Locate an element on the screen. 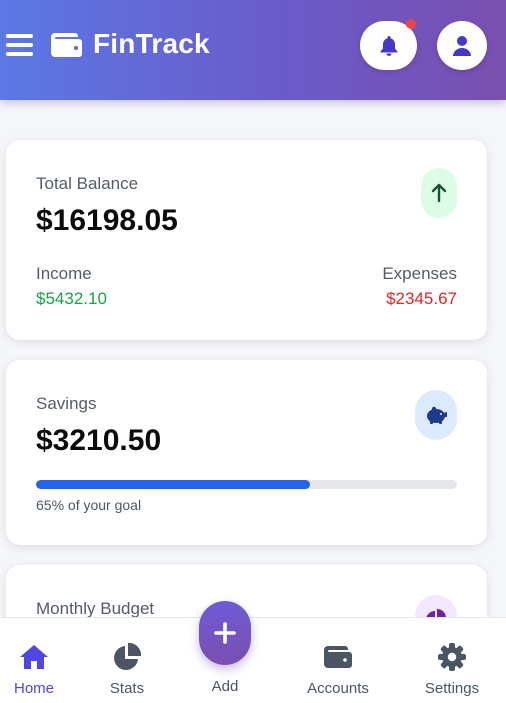 Image resolution: width=506 pixels, height=703 pixels. nav-item-settings: Settings is located at coordinates (452, 660).